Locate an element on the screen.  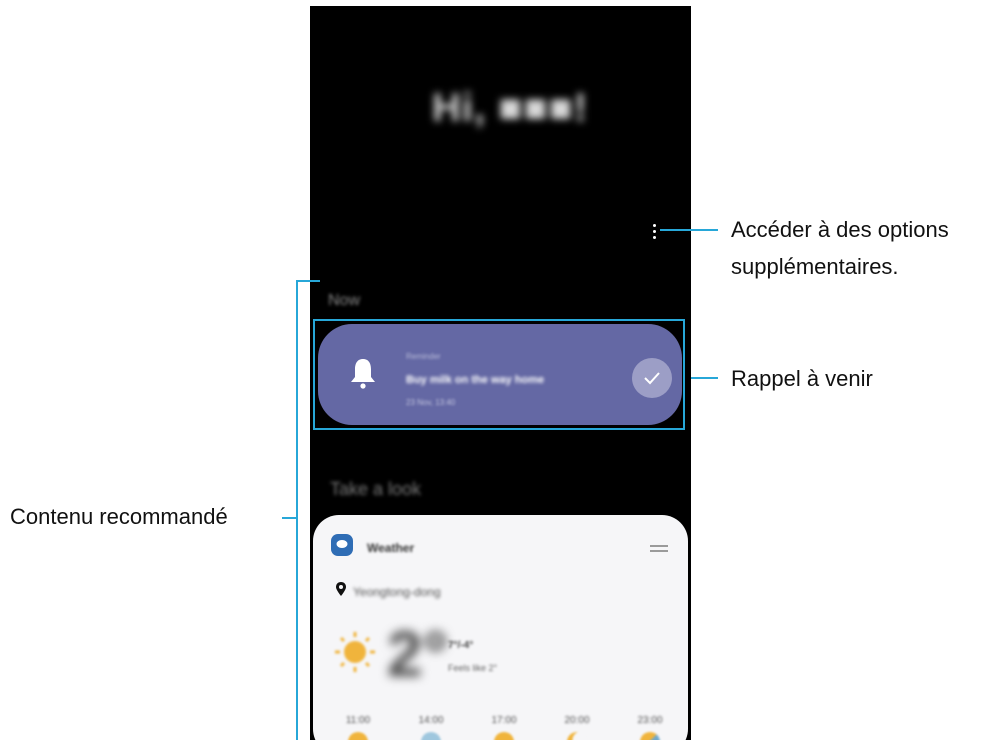
bell-icon is located at coordinates (363, 374).